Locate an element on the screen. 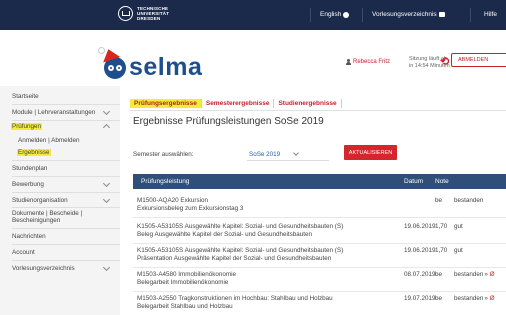 The image size is (506, 315). column-header-grade: Note is located at coordinates (442, 181).